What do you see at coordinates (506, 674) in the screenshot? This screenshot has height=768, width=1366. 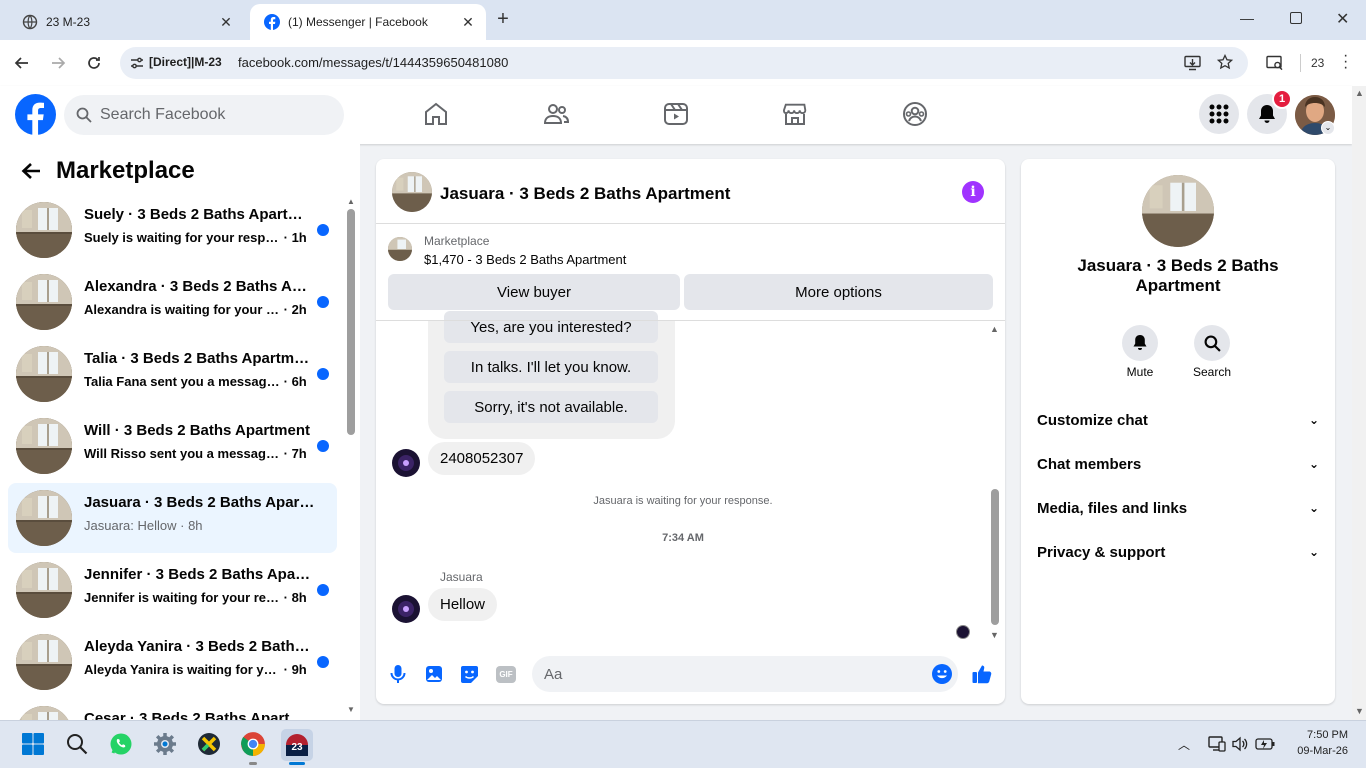 I see `gif-icon: GIF` at bounding box center [506, 674].